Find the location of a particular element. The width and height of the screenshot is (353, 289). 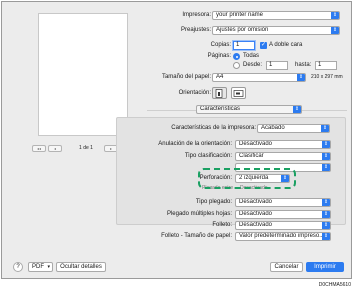

pages-to-label: hasta: is located at coordinates (303, 65).